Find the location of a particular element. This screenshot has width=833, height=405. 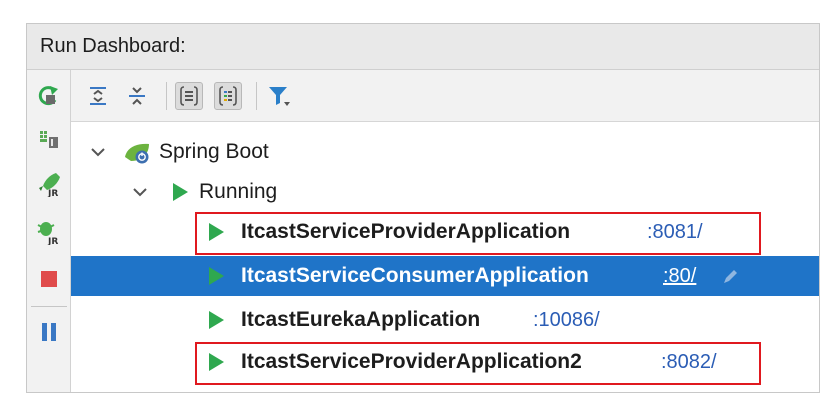

tree-node-spring-boot: Spring Boot is located at coordinates (445, 152).